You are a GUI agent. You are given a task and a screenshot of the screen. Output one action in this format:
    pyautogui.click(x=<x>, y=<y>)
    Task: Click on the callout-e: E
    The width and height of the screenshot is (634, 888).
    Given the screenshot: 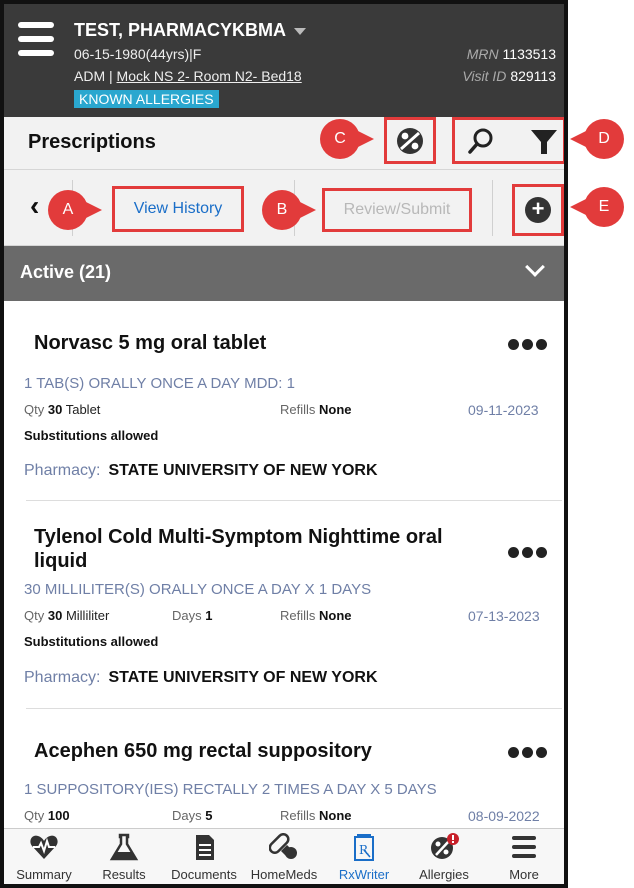 What is the action you would take?
    pyautogui.click(x=597, y=207)
    